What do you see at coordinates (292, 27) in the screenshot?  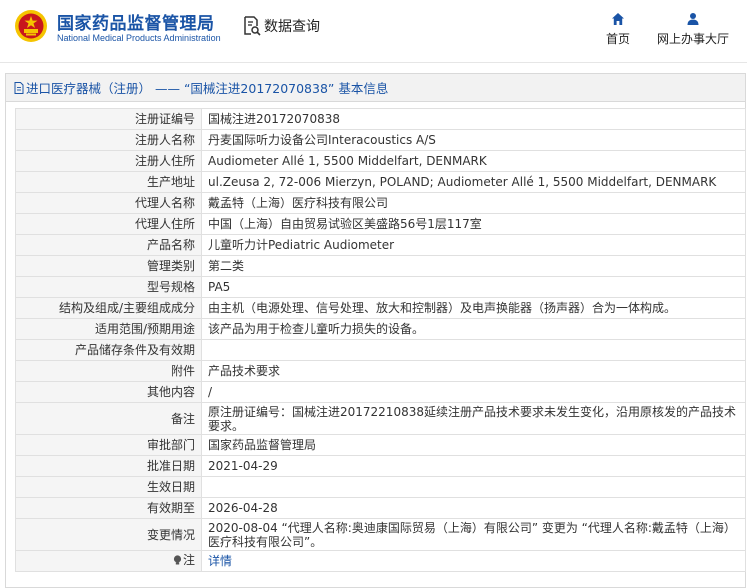 I see `data-query-label: 数据查询` at bounding box center [292, 27].